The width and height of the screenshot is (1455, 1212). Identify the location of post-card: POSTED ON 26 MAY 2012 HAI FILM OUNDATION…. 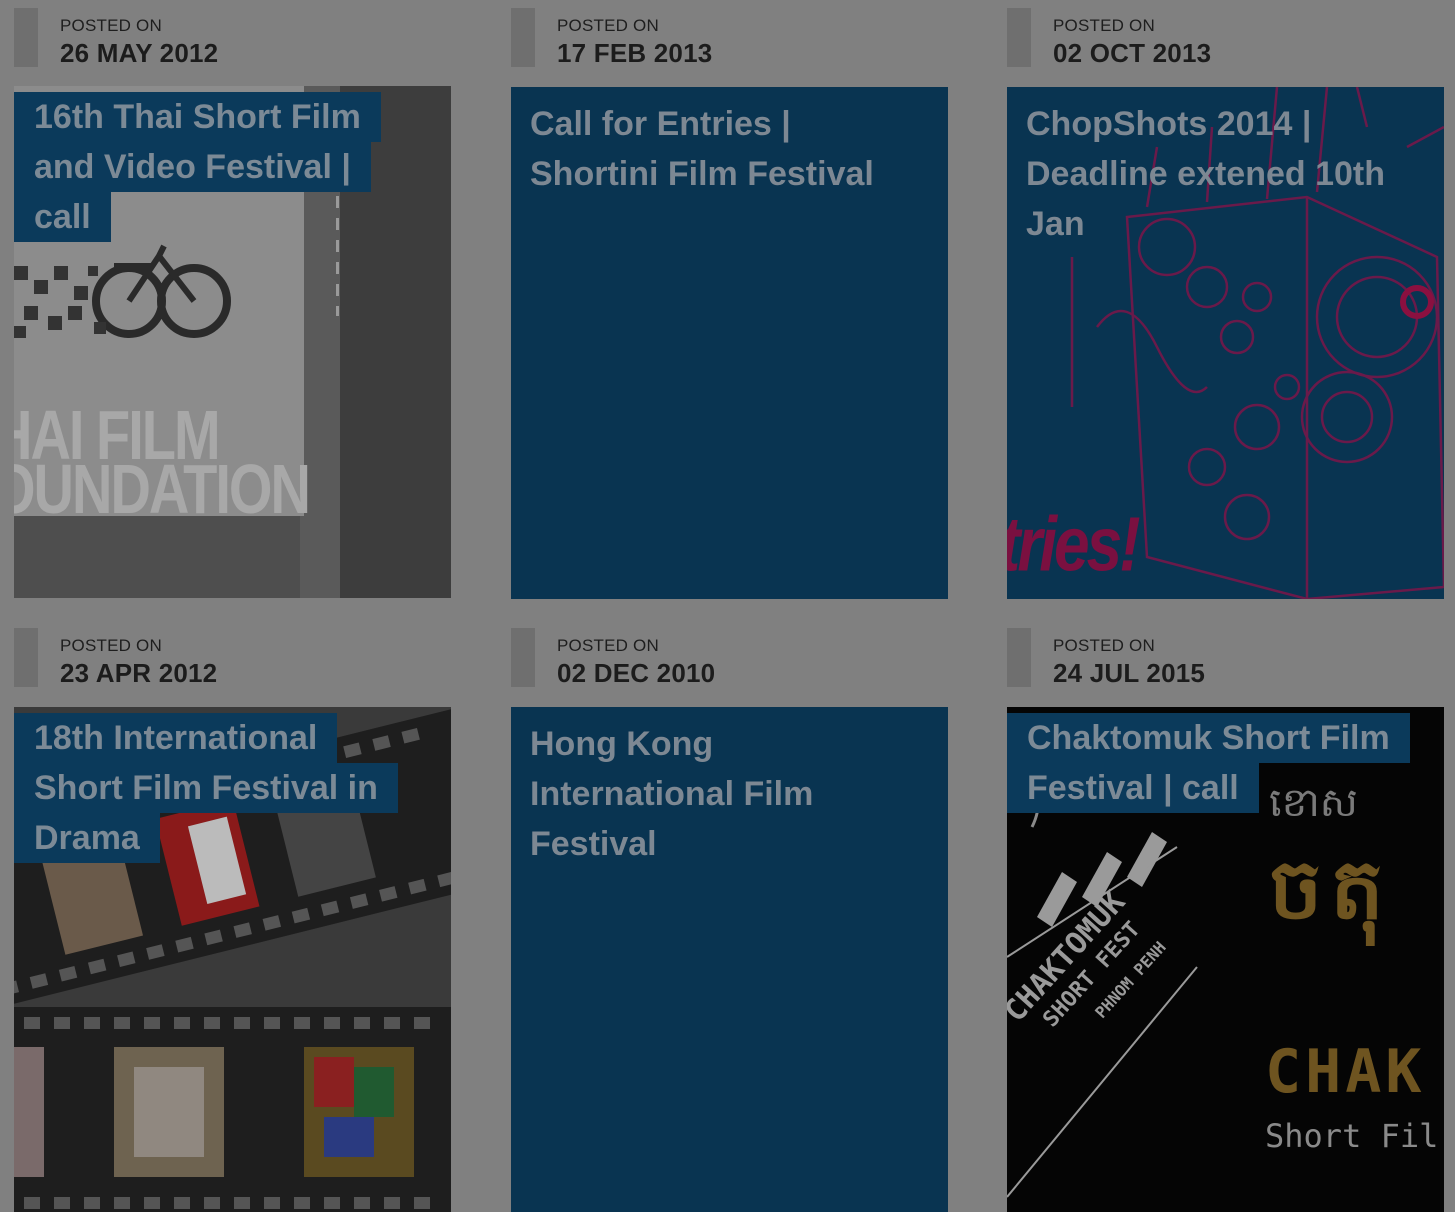
(232, 299).